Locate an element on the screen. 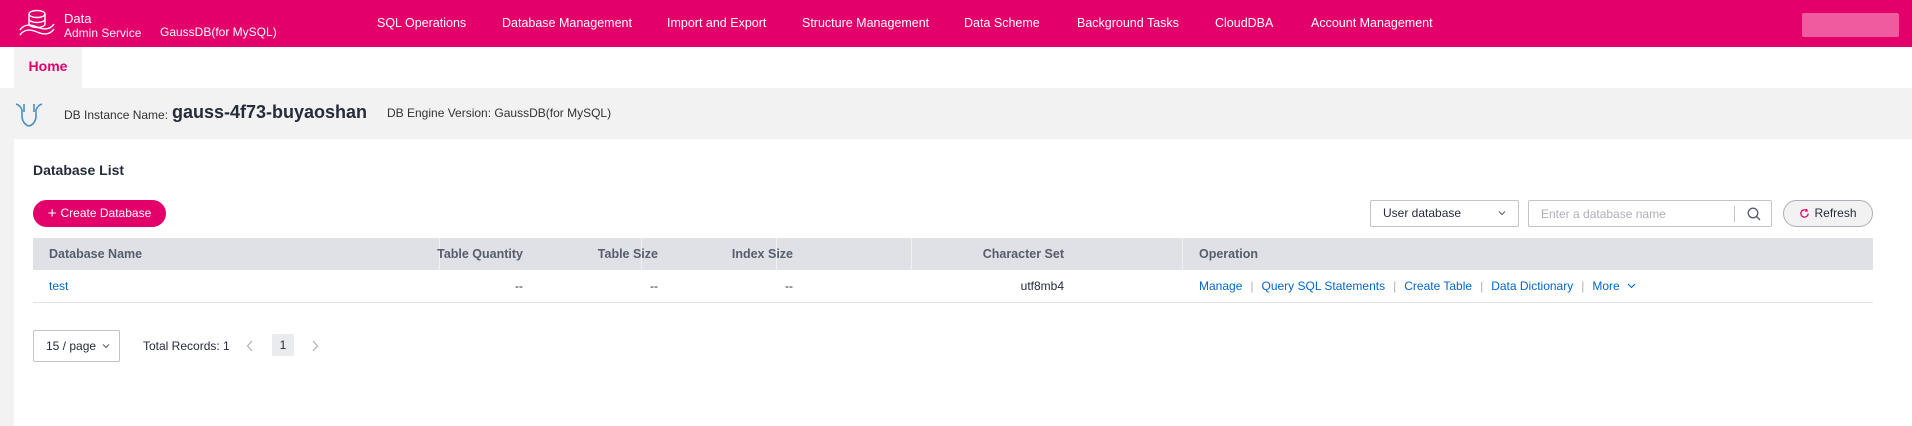 Image resolution: width=1912 pixels, height=426 pixels. column-operation: Operation is located at coordinates (1229, 254).